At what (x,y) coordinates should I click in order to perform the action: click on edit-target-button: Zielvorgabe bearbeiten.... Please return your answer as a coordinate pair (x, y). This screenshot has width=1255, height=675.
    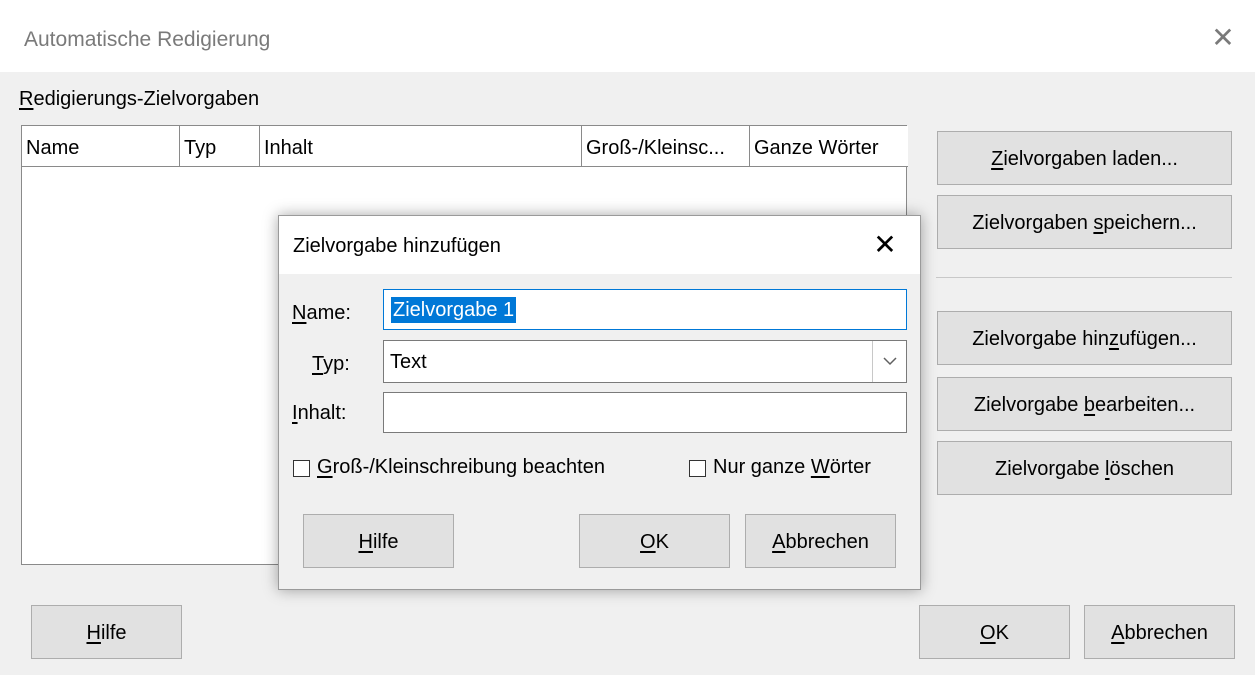
    Looking at the image, I should click on (1084, 404).